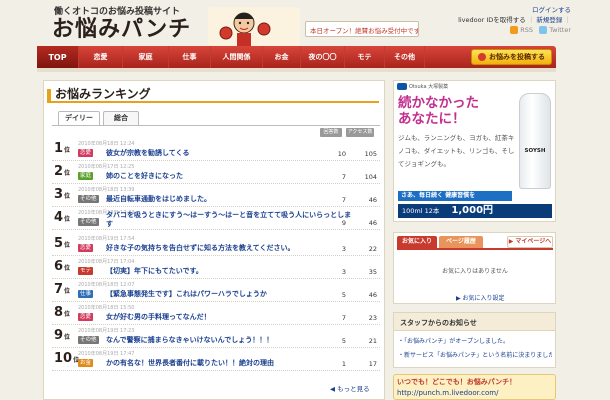 This screenshot has width=610, height=400. I want to click on rank-number: 7位, so click(62, 289).